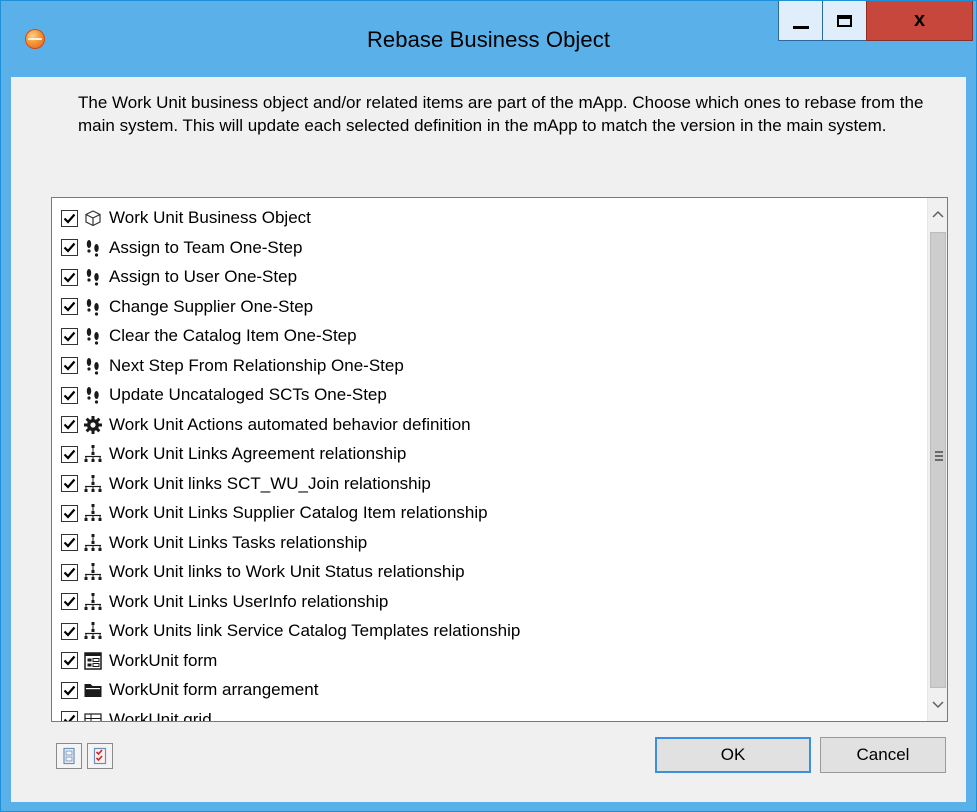 The image size is (977, 812). I want to click on item-label: Assign to User One-Step, so click(203, 276).